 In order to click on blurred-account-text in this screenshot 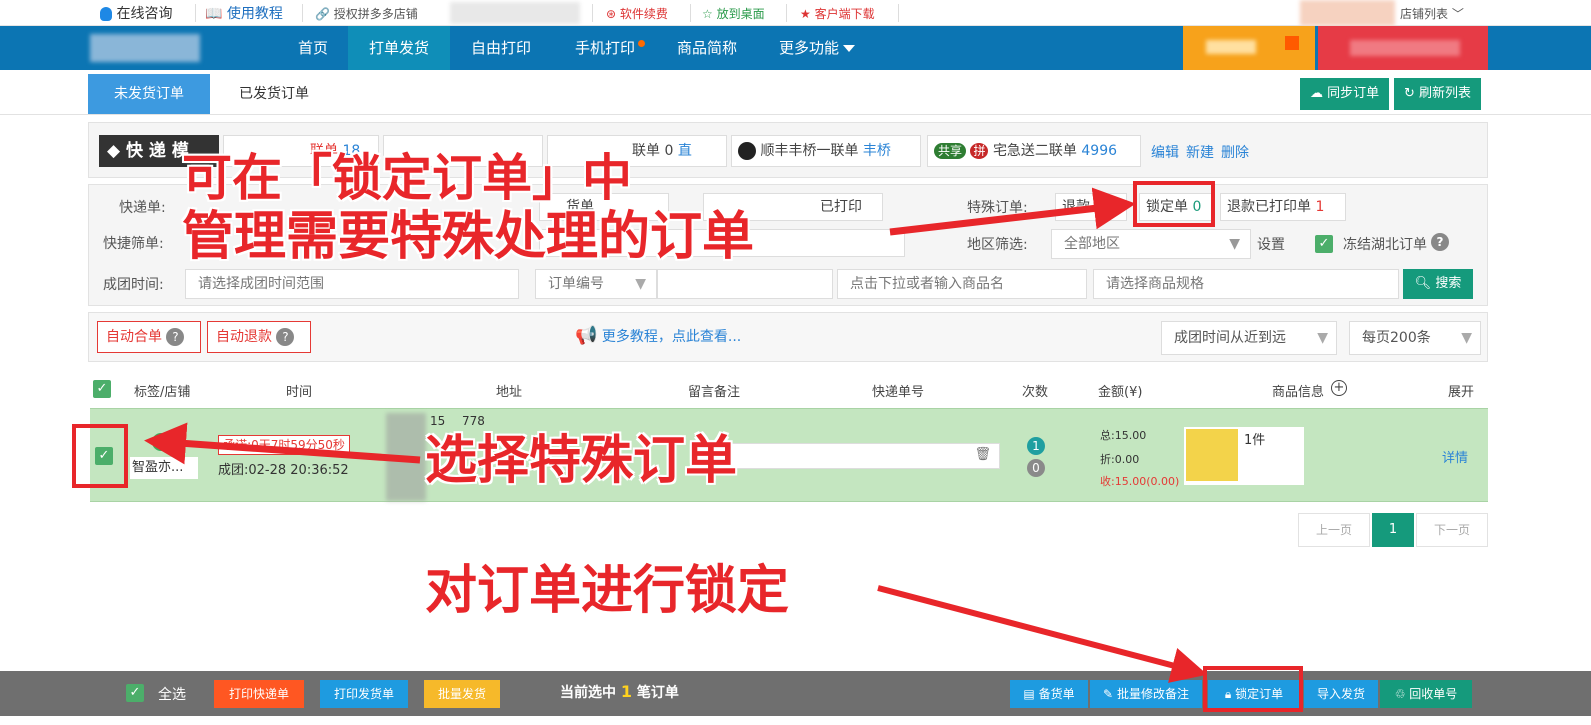, I will do `click(1405, 48)`.